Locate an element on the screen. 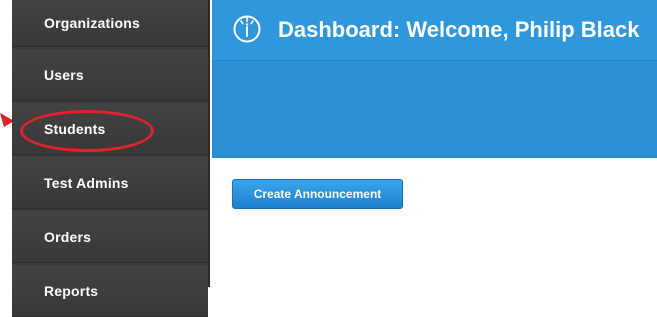 The image size is (657, 317). page-title: Dashboard: Welcome, Philip Black is located at coordinates (459, 29).